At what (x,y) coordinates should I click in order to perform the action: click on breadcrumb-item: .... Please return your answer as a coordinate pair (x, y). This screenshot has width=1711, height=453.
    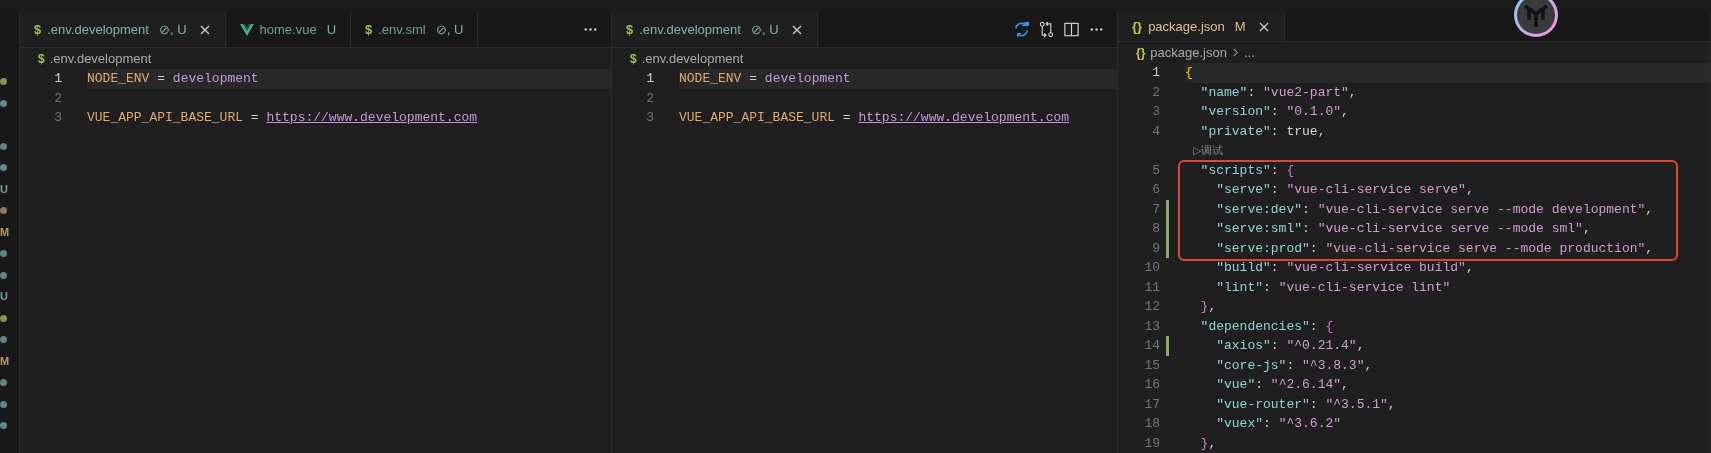
    Looking at the image, I should click on (1249, 52).